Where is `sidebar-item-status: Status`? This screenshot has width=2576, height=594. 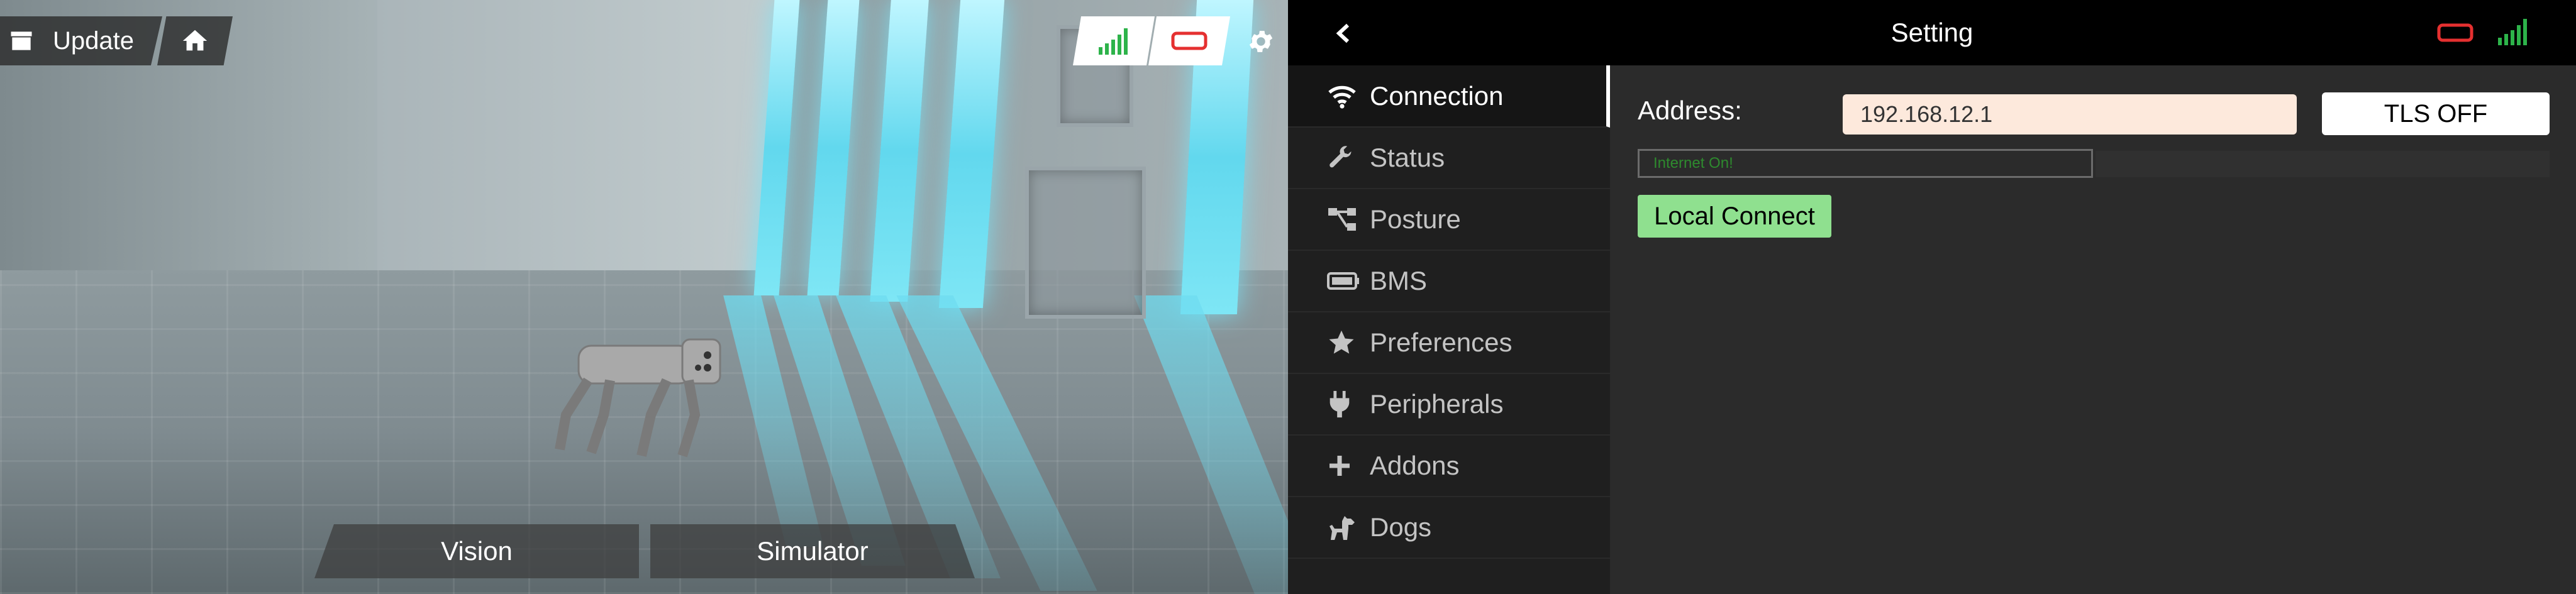 sidebar-item-status: Status is located at coordinates (1449, 158).